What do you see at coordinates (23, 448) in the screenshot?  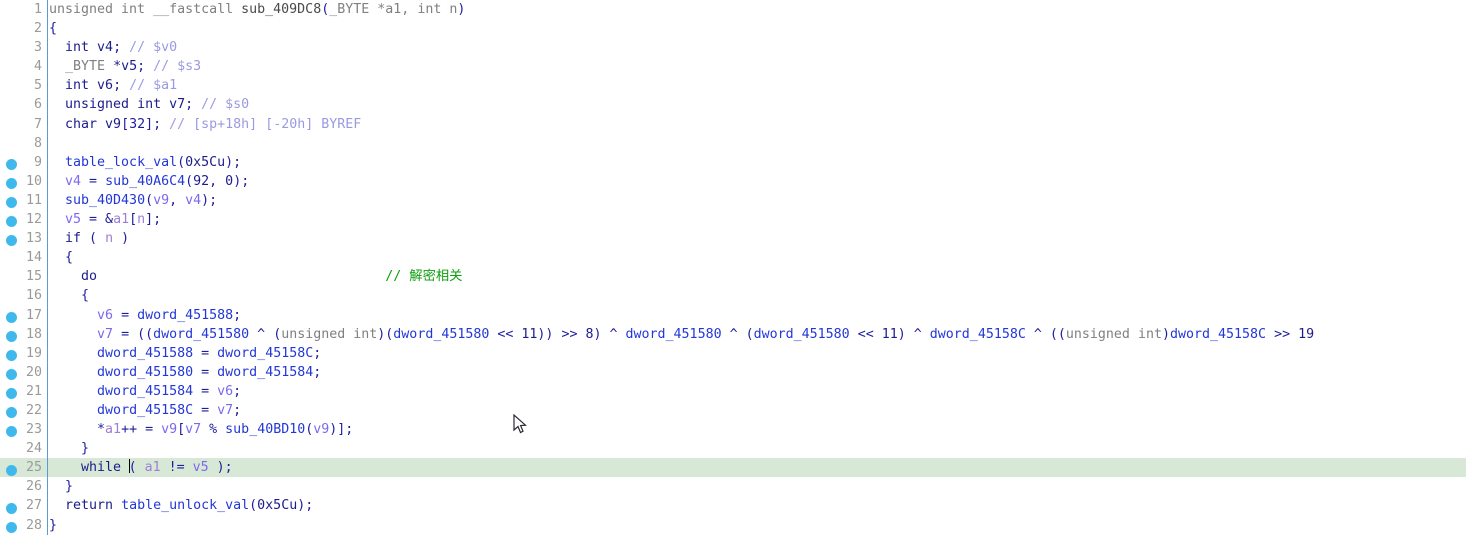 I see `line-gutter: 24` at bounding box center [23, 448].